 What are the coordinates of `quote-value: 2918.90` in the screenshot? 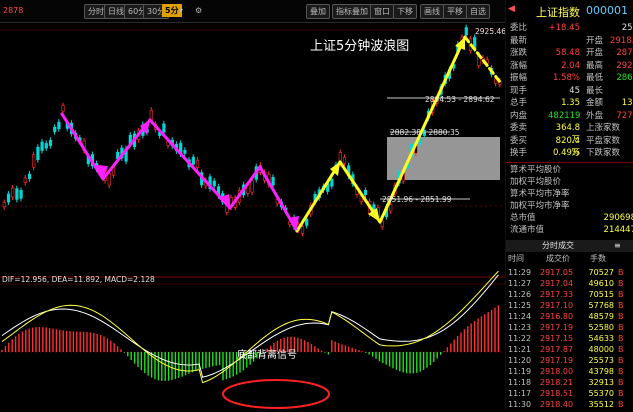 It's located at (621, 40).